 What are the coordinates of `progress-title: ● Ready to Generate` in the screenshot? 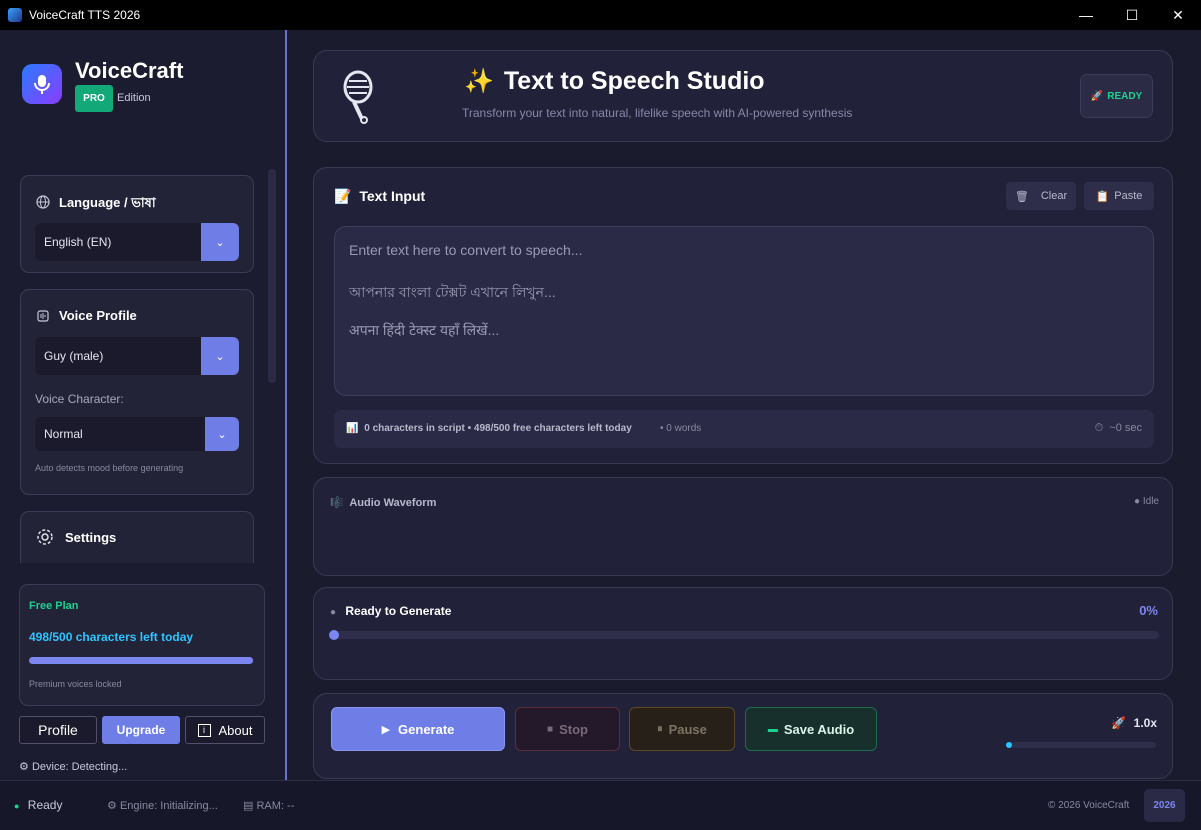 It's located at (390, 611).